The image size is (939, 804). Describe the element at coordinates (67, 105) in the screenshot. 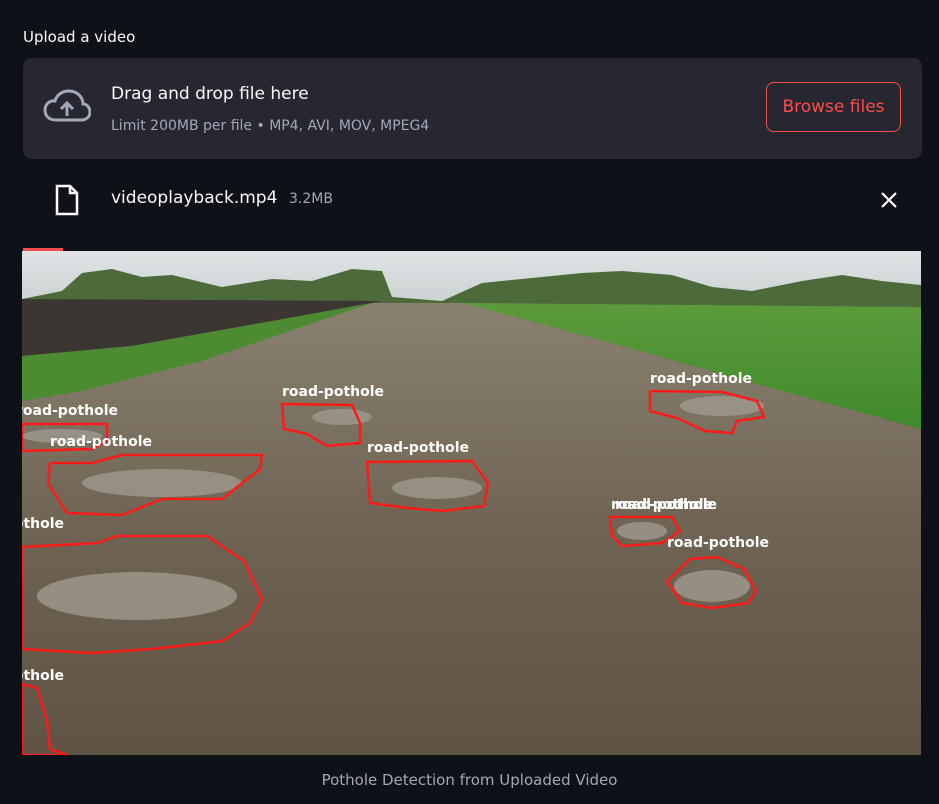

I see `cloud-upload-icon` at that location.